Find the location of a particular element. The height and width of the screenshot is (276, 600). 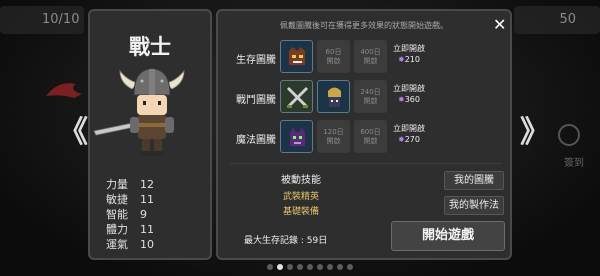

my-crafting-button: 我的製作法 is located at coordinates (474, 205).